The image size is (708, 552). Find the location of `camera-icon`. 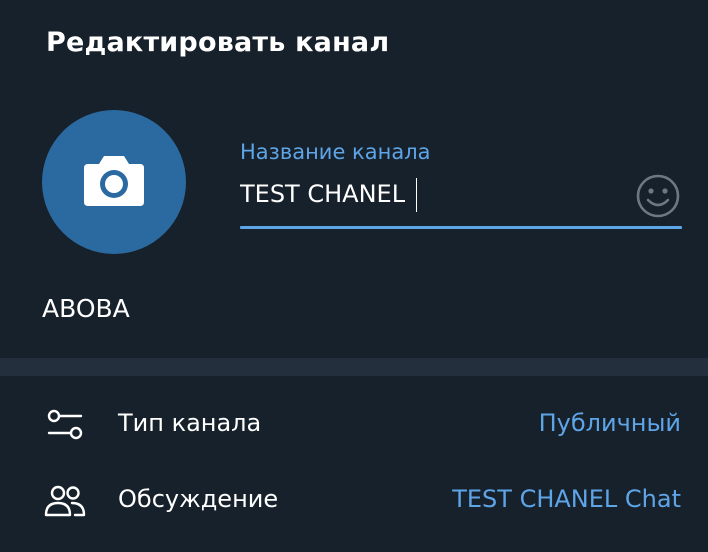

camera-icon is located at coordinates (114, 182).